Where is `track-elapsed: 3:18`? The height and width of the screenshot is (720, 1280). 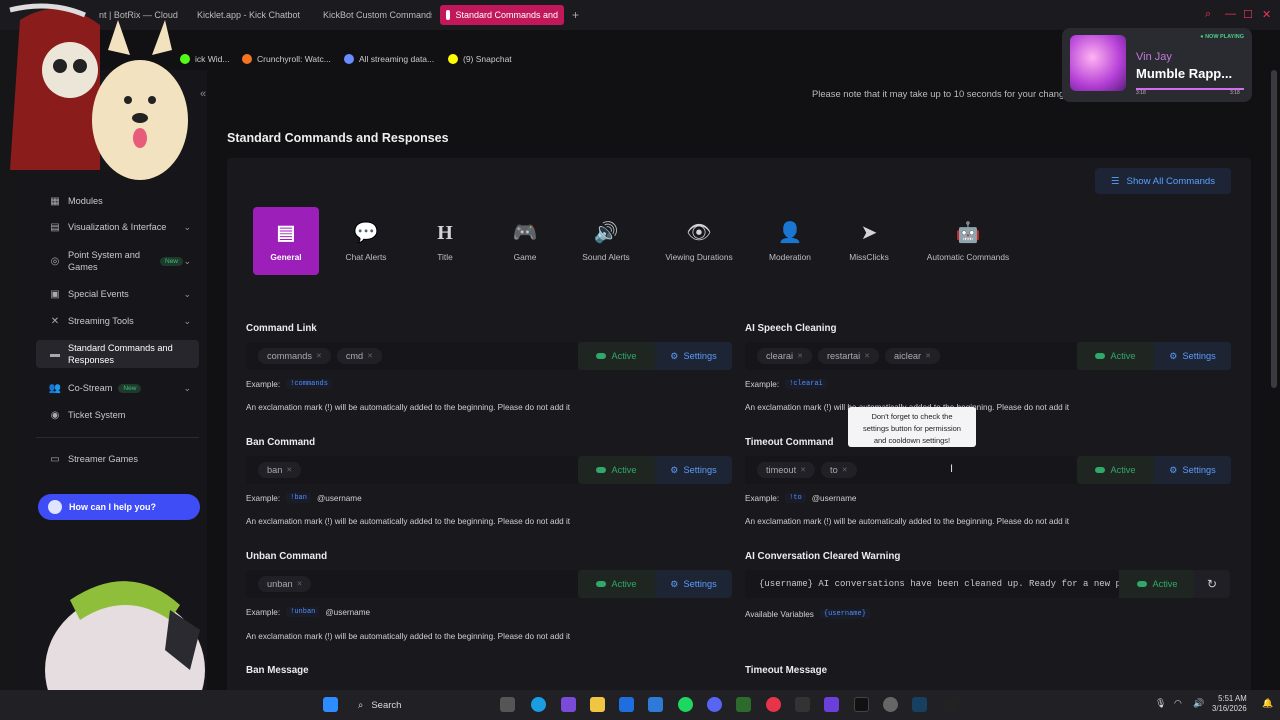 track-elapsed: 3:18 is located at coordinates (1141, 93).